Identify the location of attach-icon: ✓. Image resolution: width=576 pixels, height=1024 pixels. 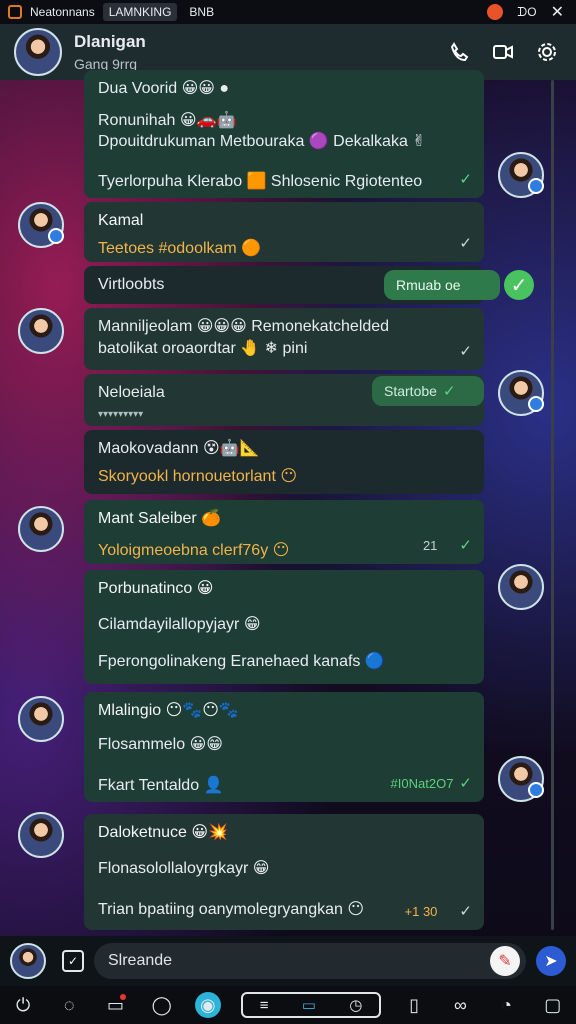
(73, 961).